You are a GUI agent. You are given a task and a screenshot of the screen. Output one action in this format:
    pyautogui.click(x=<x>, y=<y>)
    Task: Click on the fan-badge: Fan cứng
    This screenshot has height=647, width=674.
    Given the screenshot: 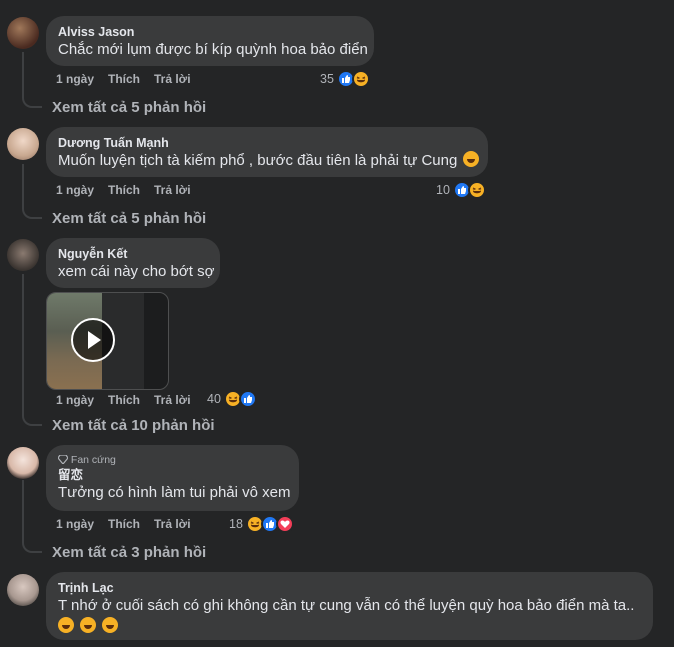 What is the action you would take?
    pyautogui.click(x=172, y=460)
    